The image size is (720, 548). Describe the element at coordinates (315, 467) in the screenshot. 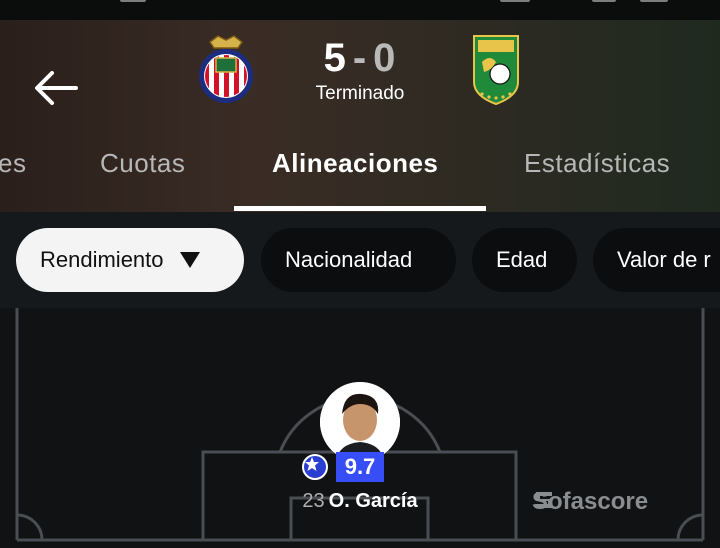

I see `star-icon` at that location.